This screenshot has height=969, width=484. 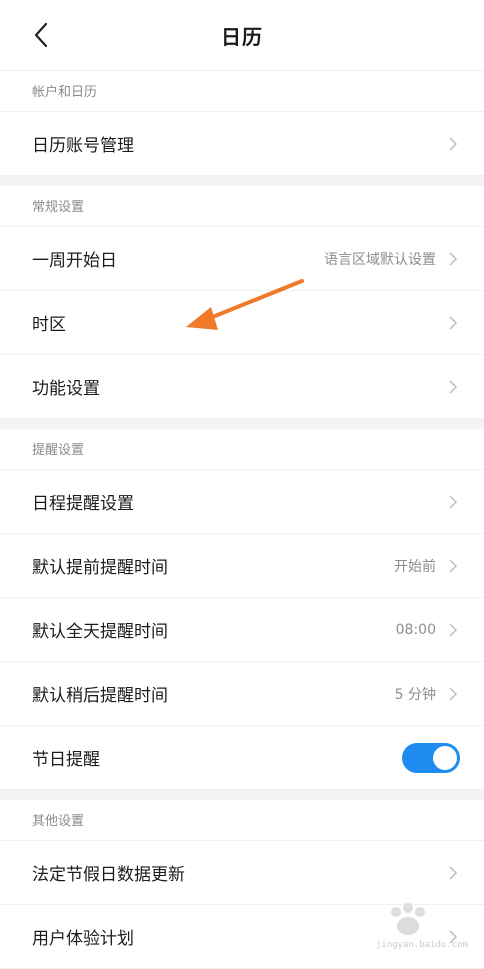 What do you see at coordinates (415, 629) in the screenshot?
I see `row-value: 08:00` at bounding box center [415, 629].